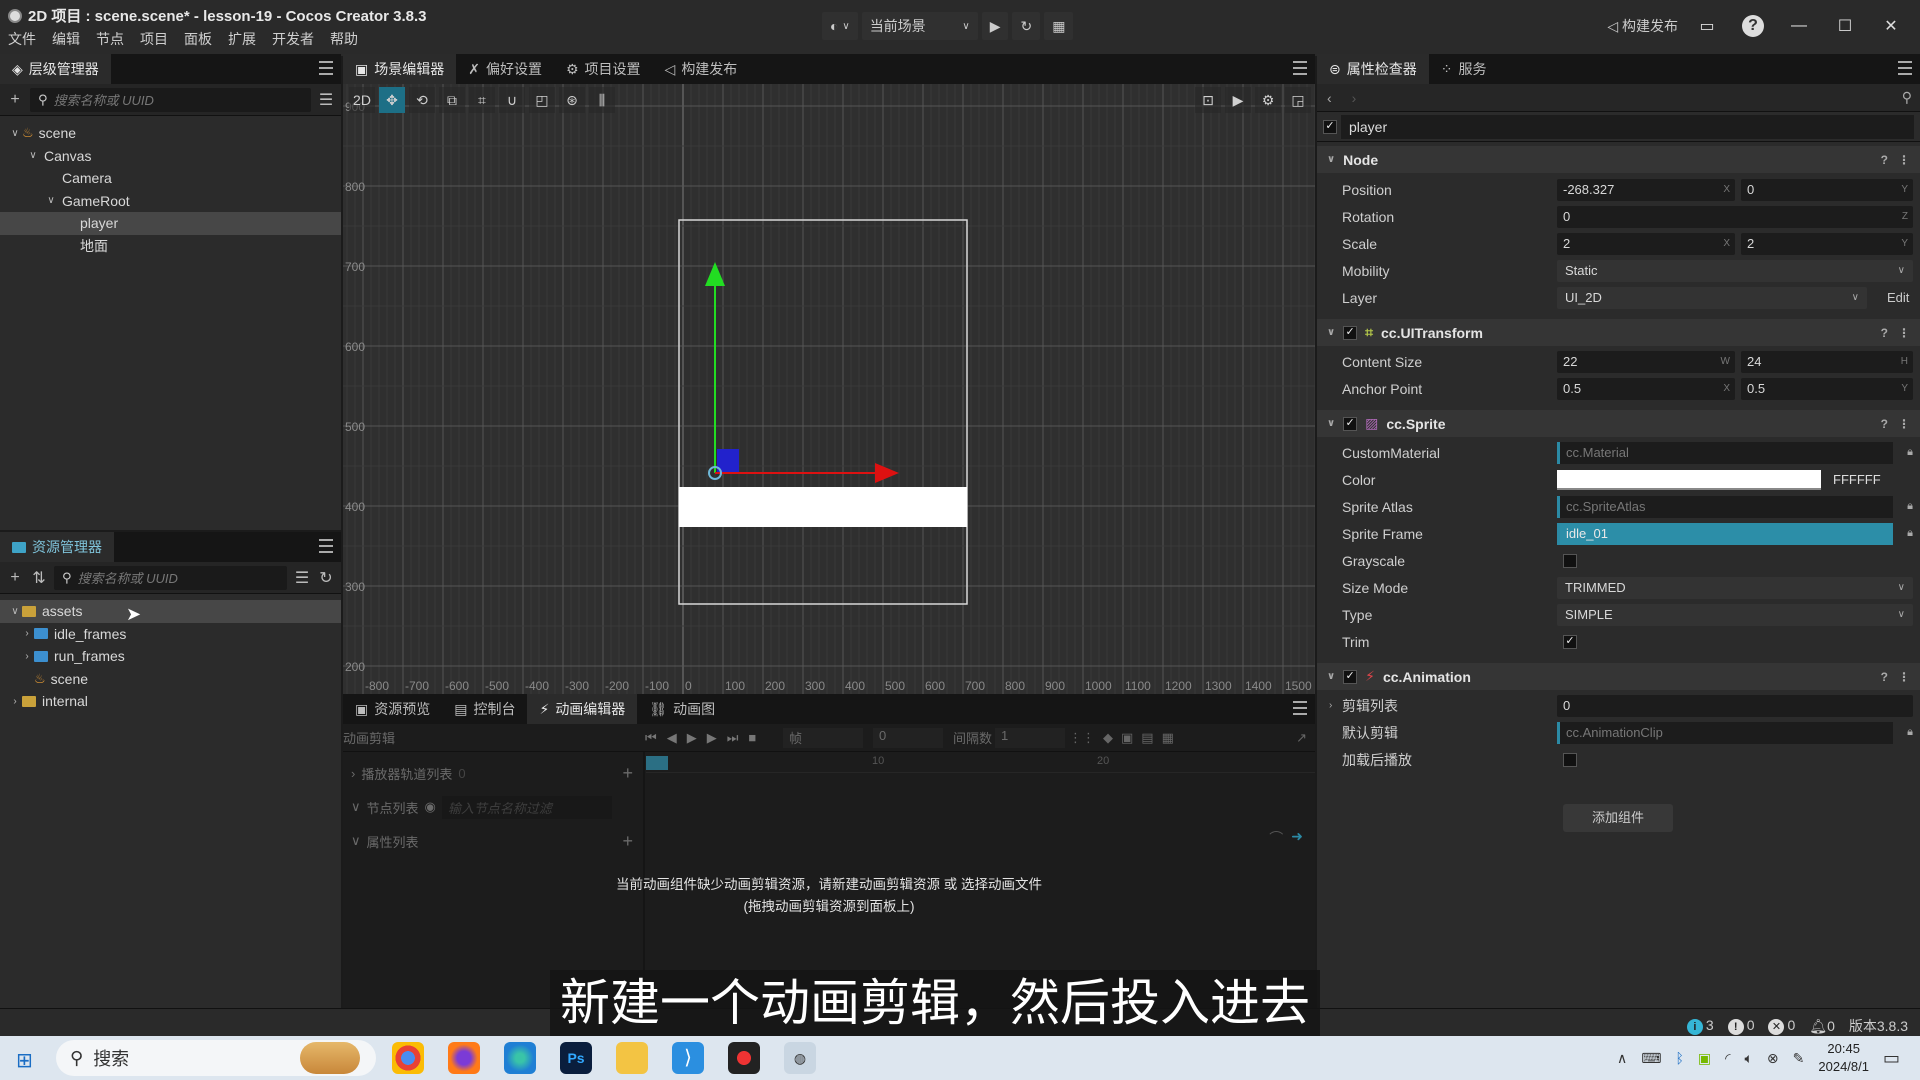 The width and height of the screenshot is (1920, 1080). I want to click on list-icon: ▤, so click(1147, 738).